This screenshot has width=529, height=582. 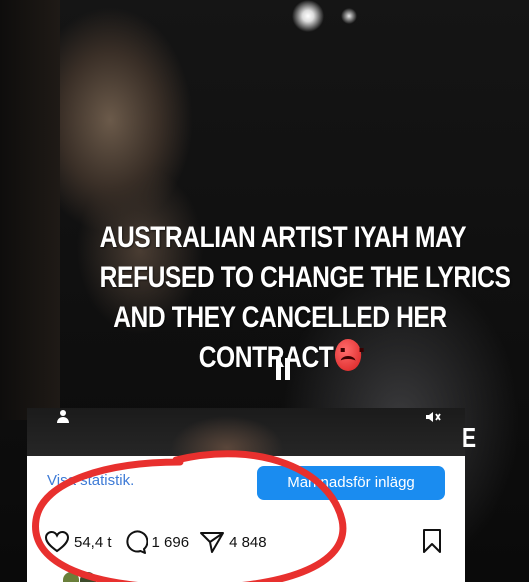 I want to click on comment-action: 1 696, so click(x=156, y=542).